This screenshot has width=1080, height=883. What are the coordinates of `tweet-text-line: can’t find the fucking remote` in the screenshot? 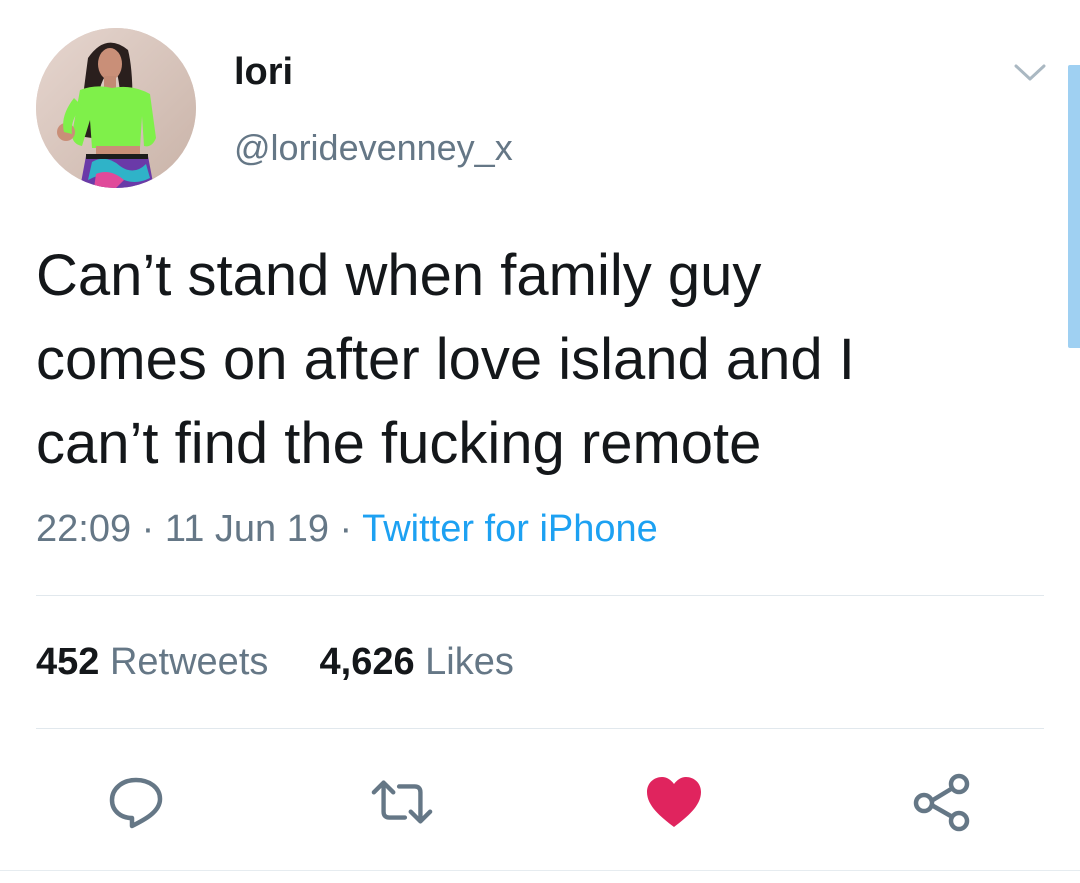 It's located at (399, 443).